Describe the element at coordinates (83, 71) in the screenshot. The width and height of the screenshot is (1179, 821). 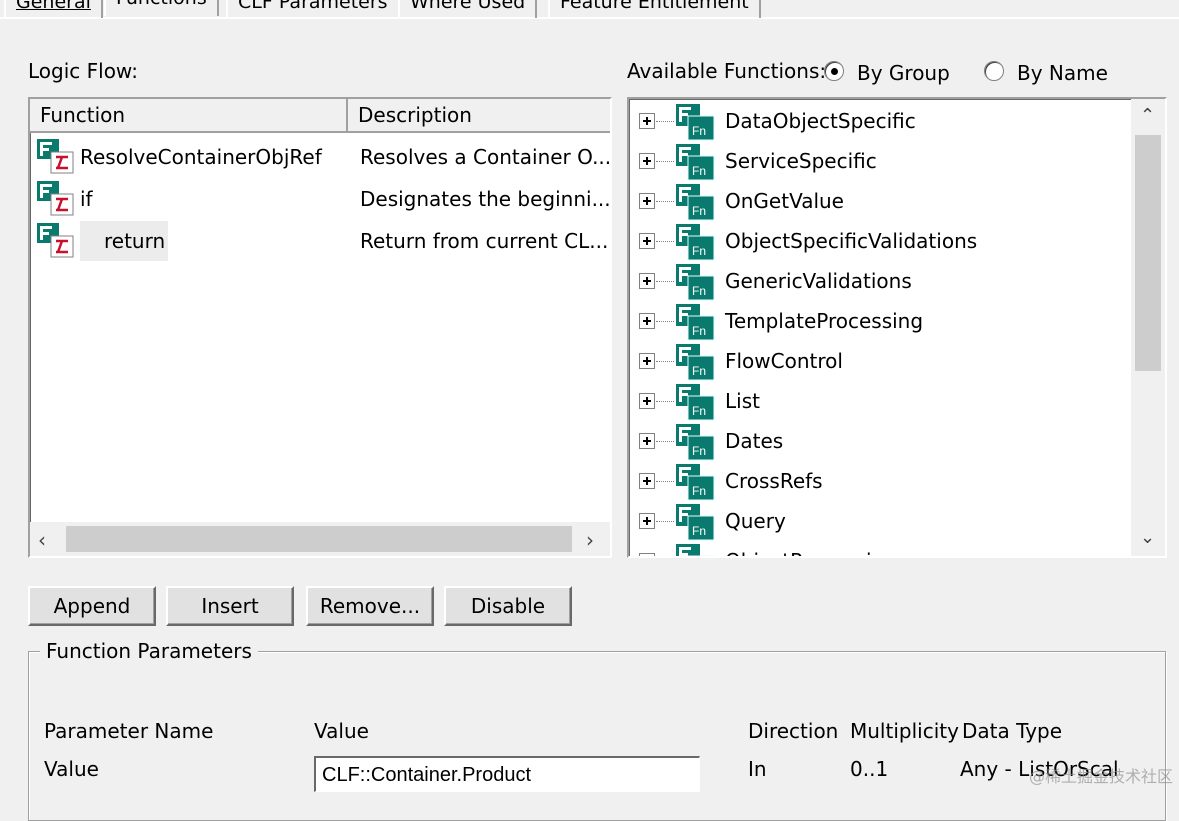
I see `logic-flow-label: Logic Flow:` at that location.